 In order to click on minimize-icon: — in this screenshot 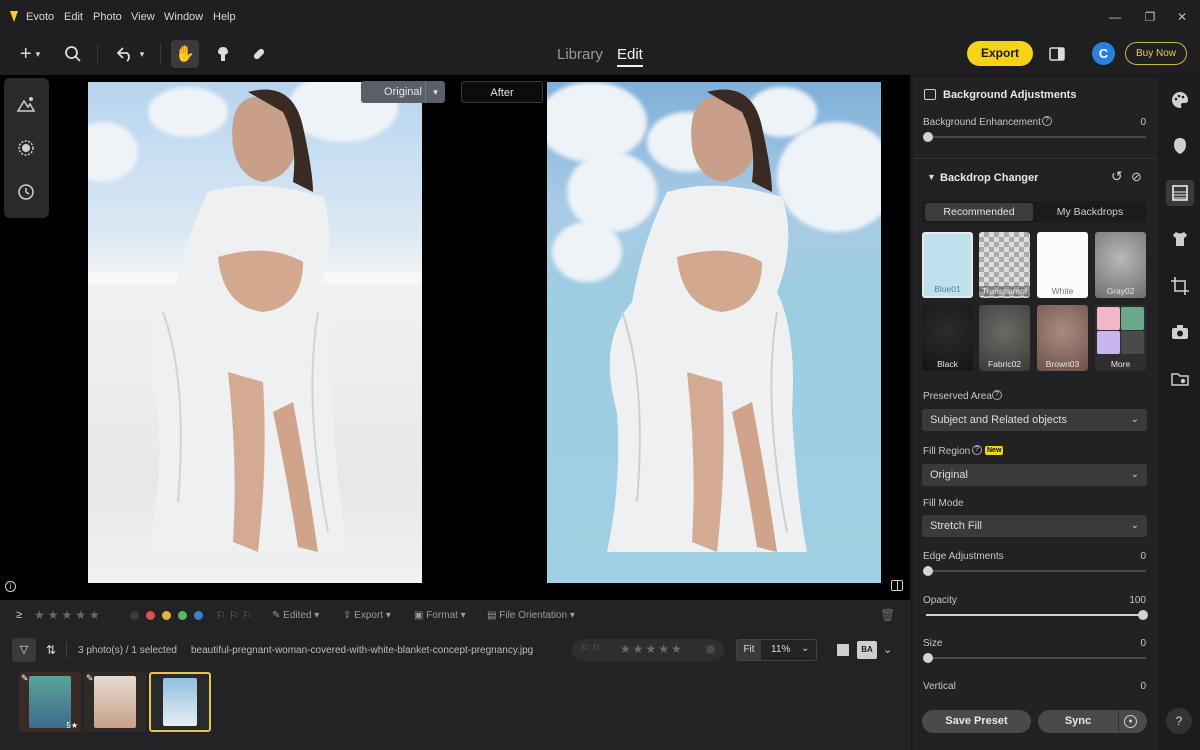, I will do `click(1115, 17)`.